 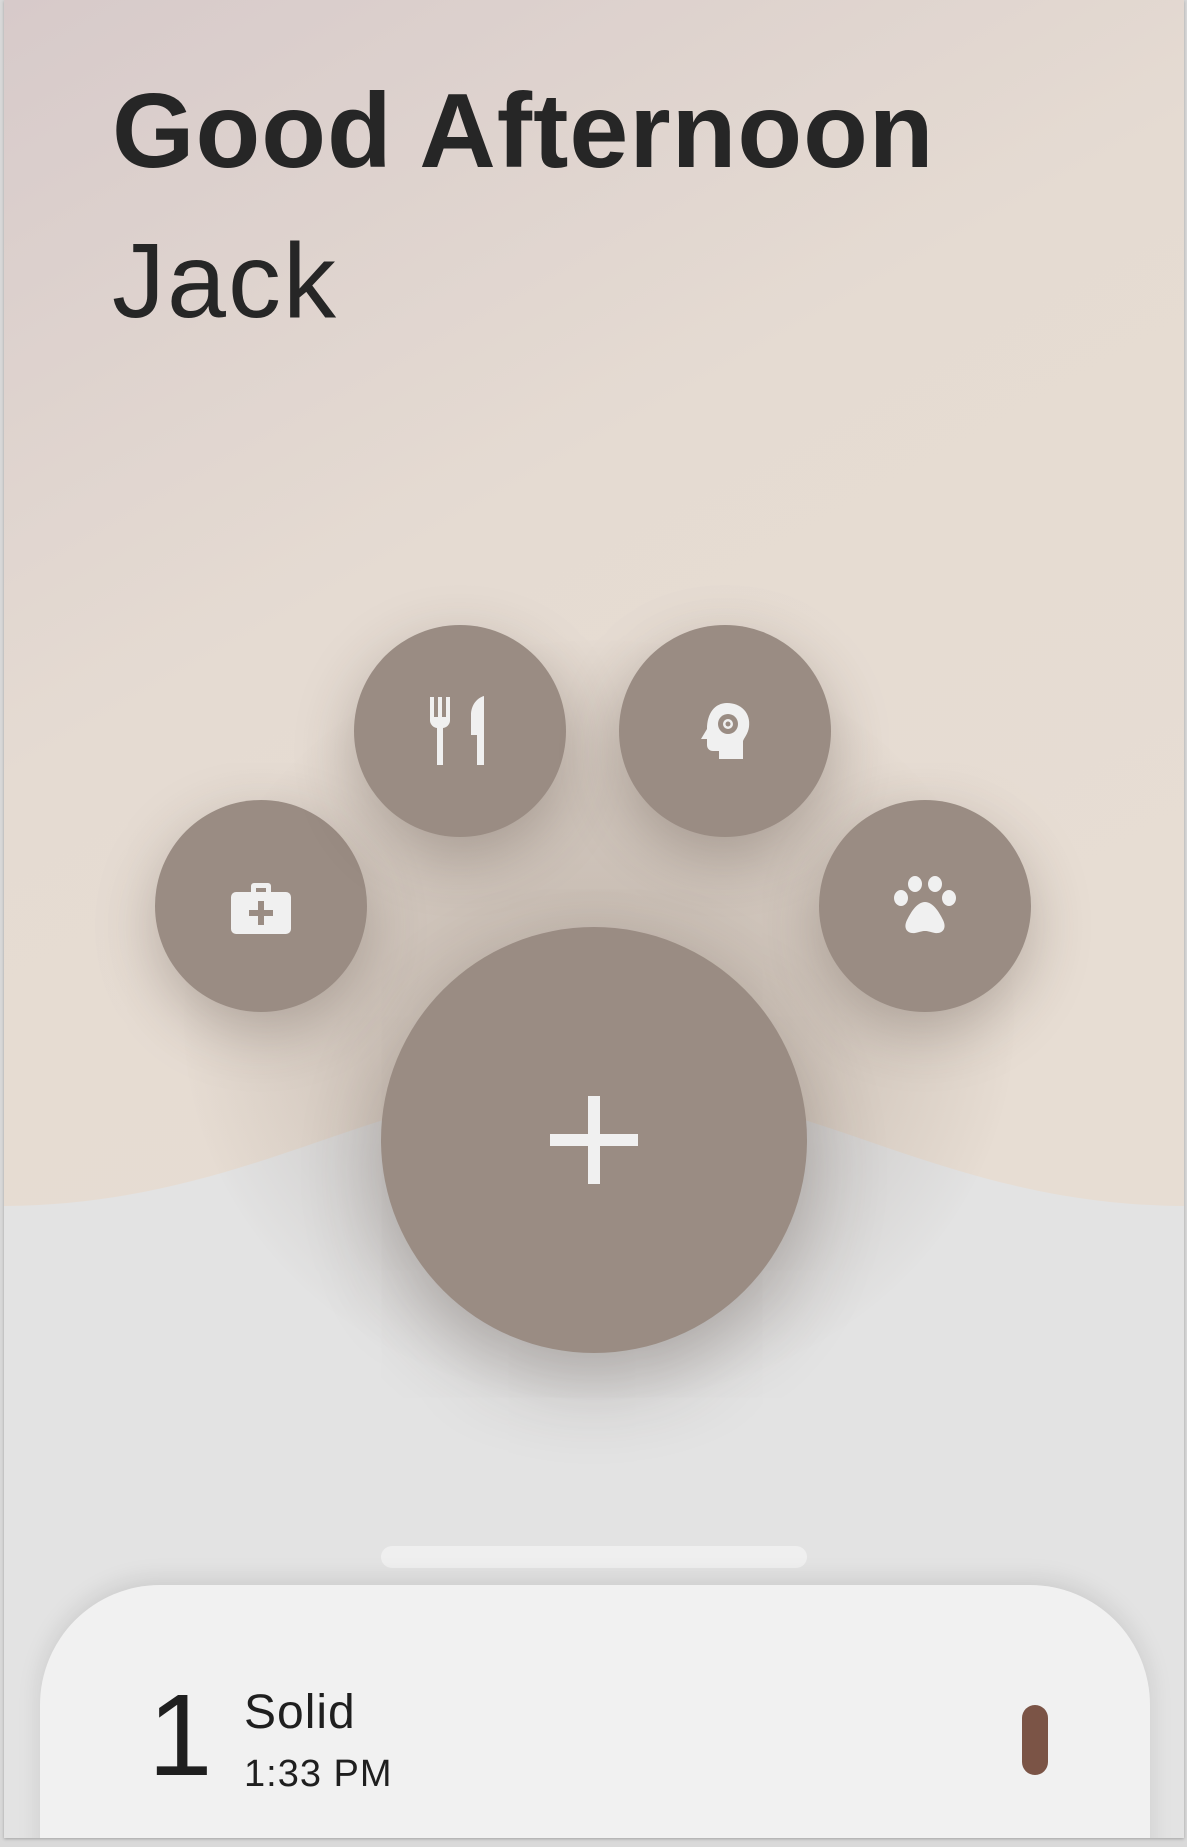 What do you see at coordinates (595, 1711) in the screenshot?
I see `log-sheet: 1 Solid 1:33 PM` at bounding box center [595, 1711].